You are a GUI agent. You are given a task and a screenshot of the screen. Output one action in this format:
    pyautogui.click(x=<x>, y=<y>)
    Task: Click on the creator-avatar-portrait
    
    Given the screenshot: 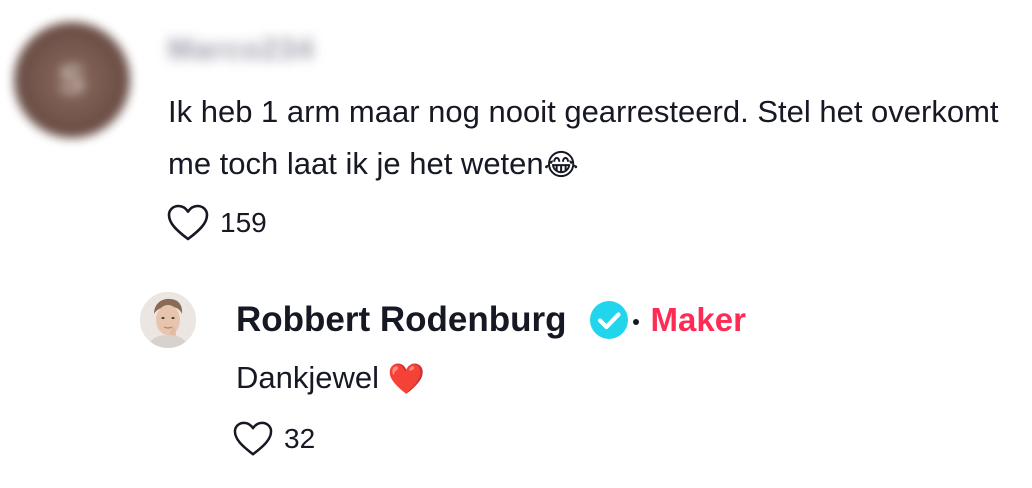 What is the action you would take?
    pyautogui.click(x=168, y=320)
    